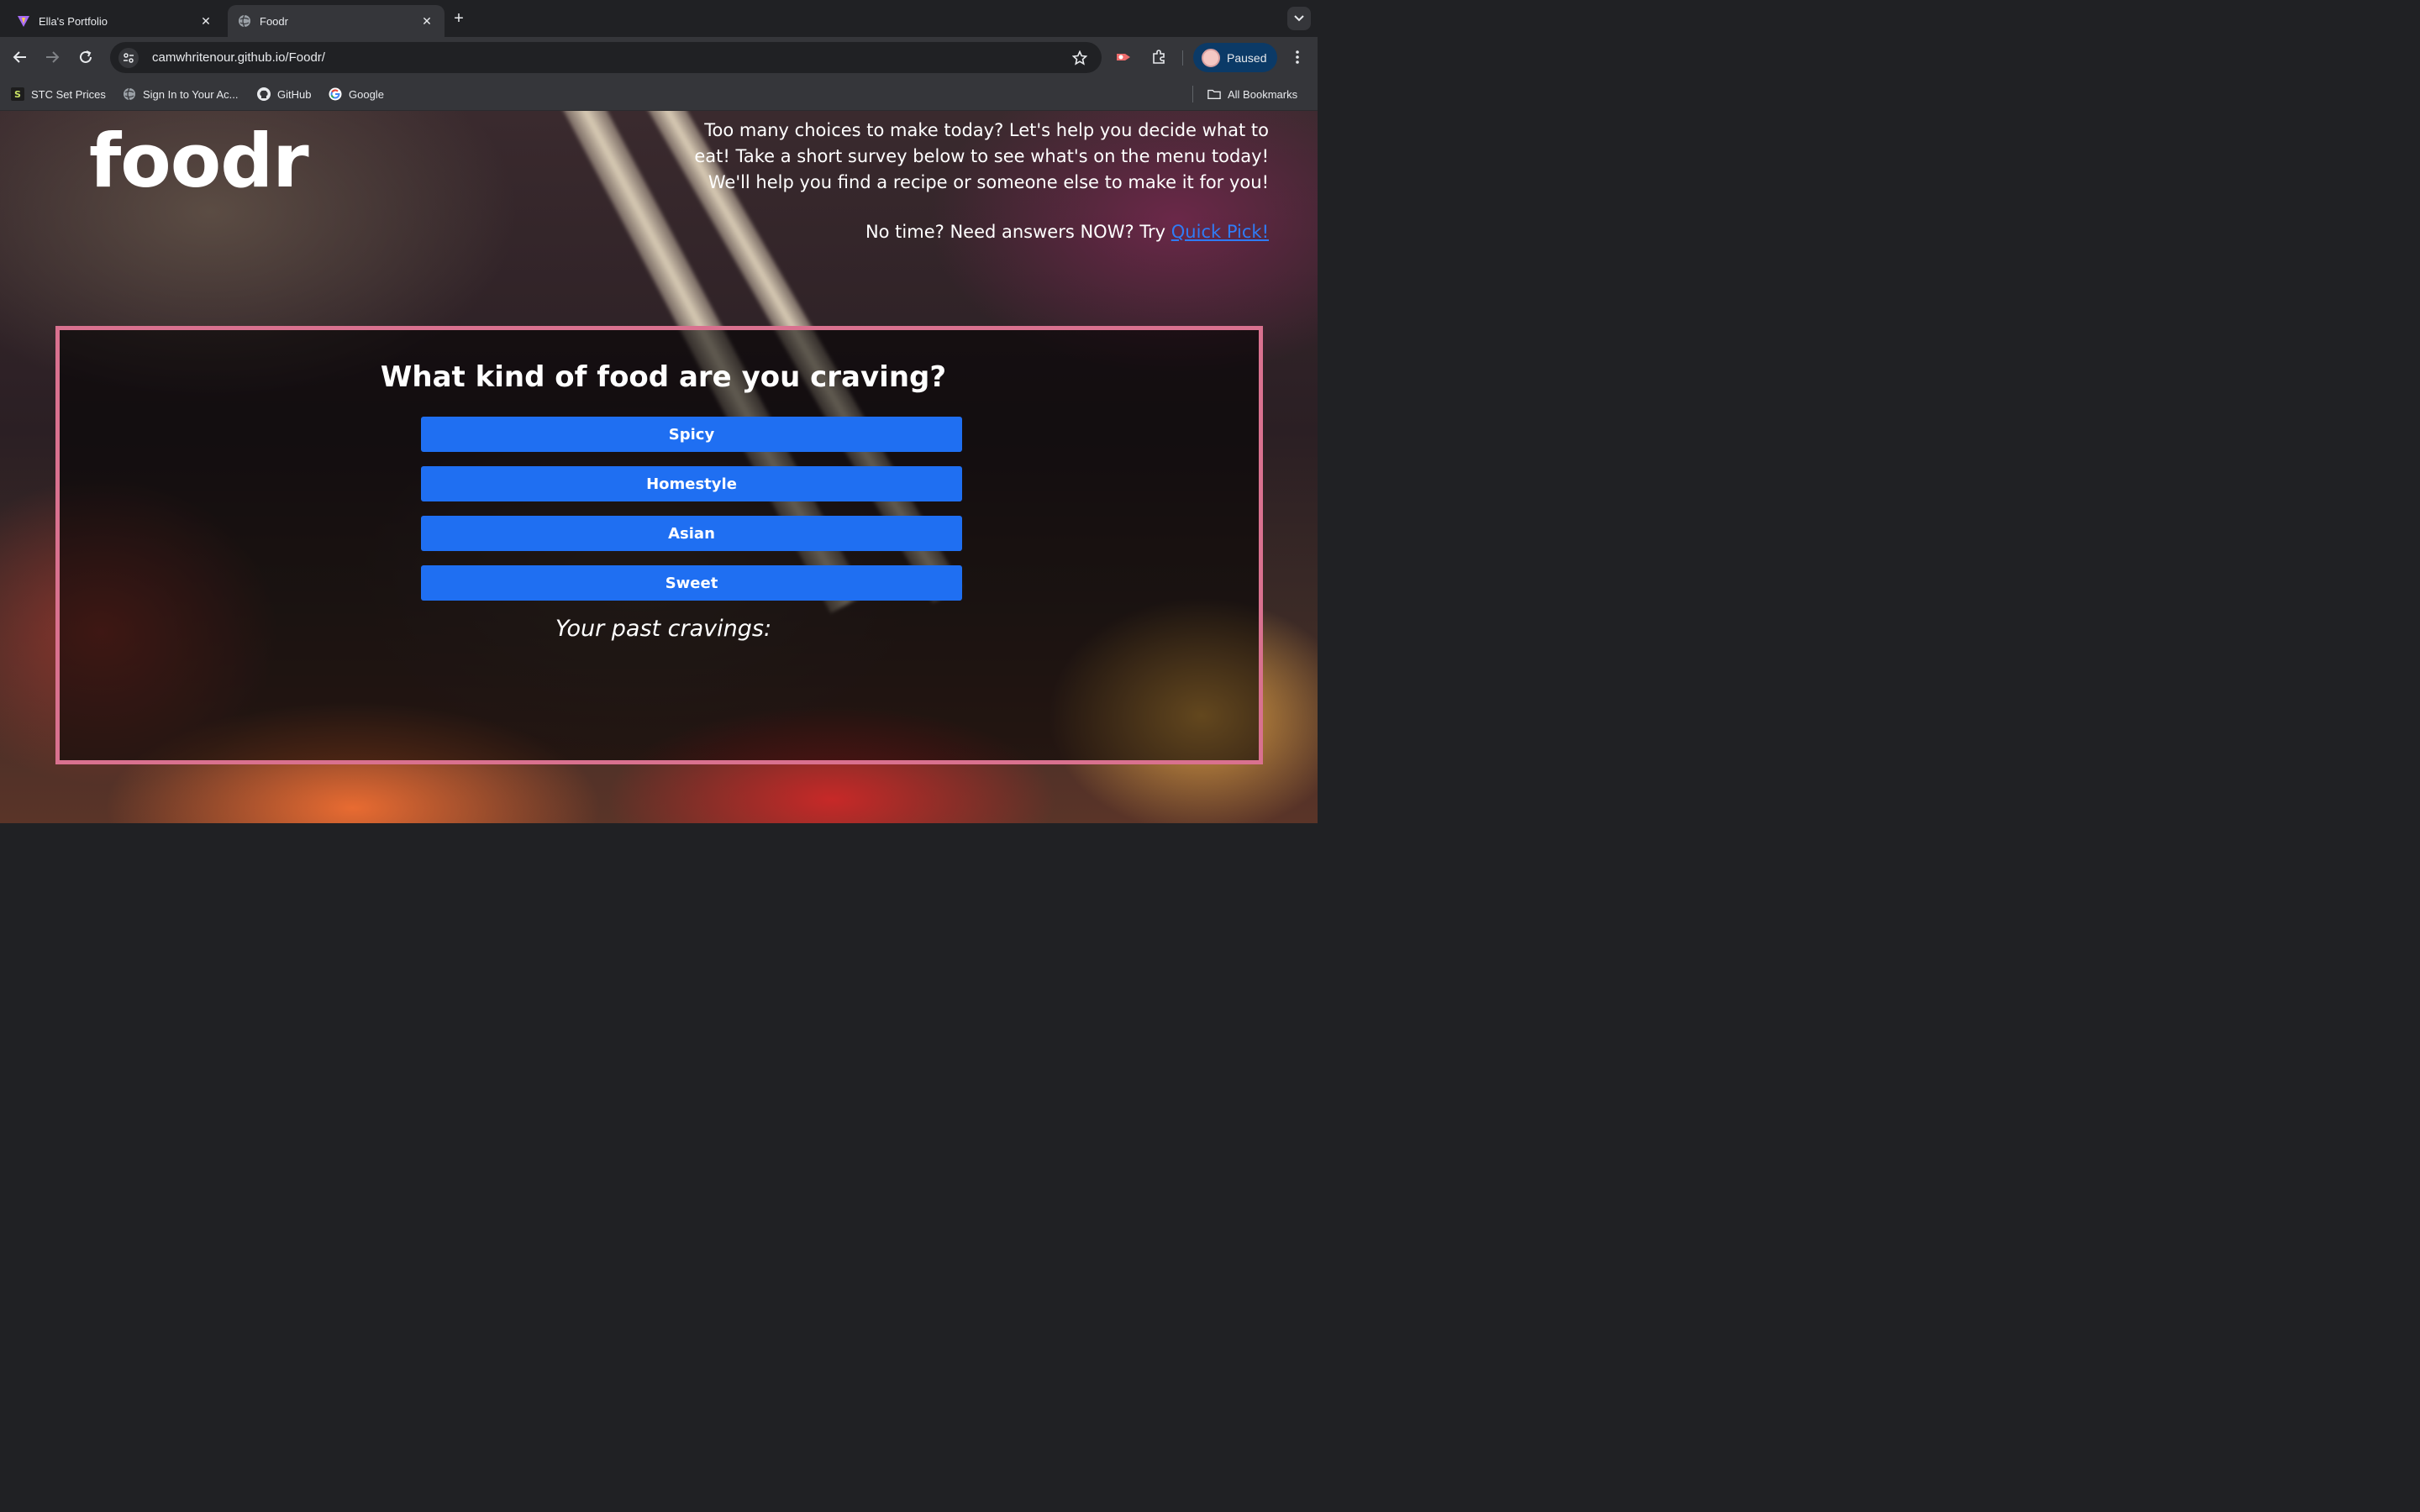 Image resolution: width=2420 pixels, height=1512 pixels. Describe the element at coordinates (264, 94) in the screenshot. I see `github-icon` at that location.